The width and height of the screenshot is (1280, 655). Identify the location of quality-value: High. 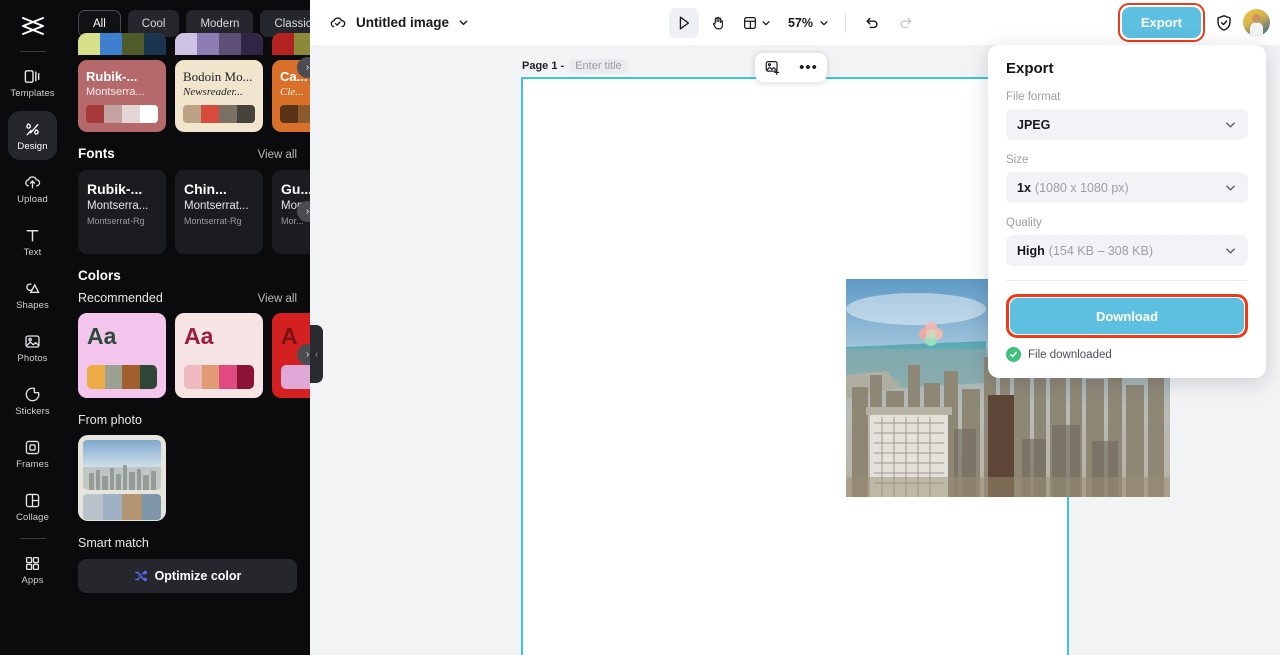
(1031, 250).